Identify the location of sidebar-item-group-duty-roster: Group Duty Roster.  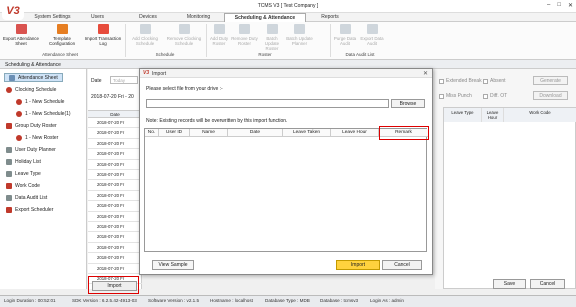
(31, 125).